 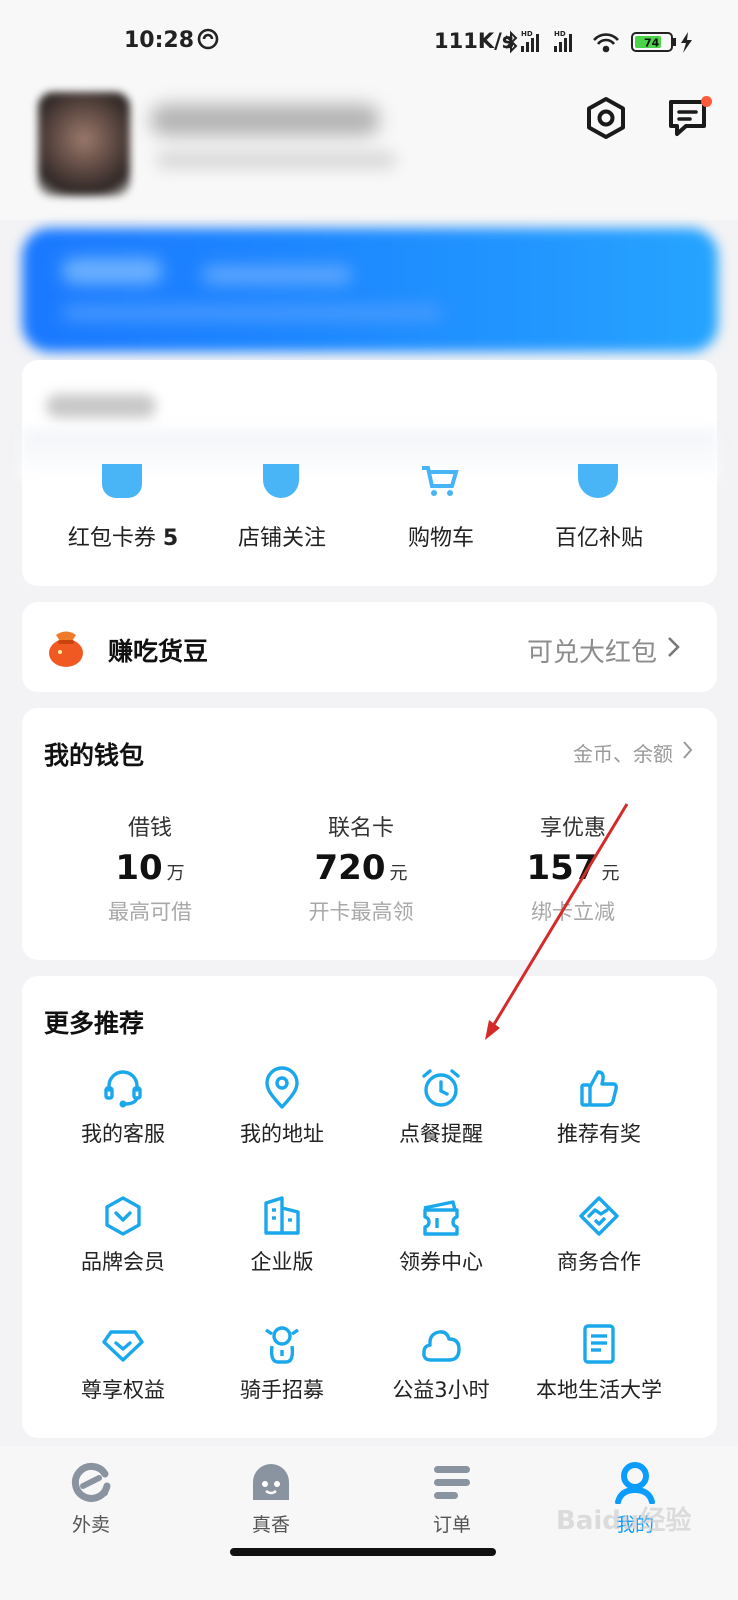 What do you see at coordinates (94, 755) in the screenshot?
I see `wallet-title: 我的钱包` at bounding box center [94, 755].